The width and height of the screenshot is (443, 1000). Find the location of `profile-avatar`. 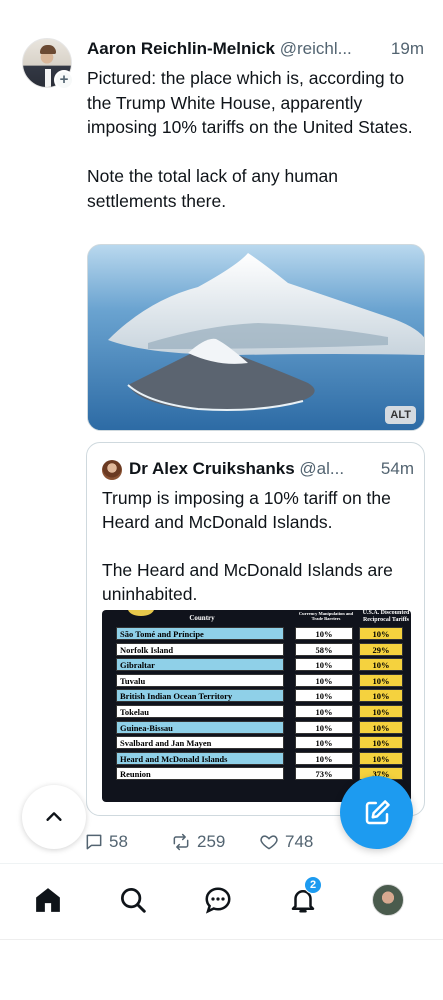

profile-avatar is located at coordinates (388, 900).